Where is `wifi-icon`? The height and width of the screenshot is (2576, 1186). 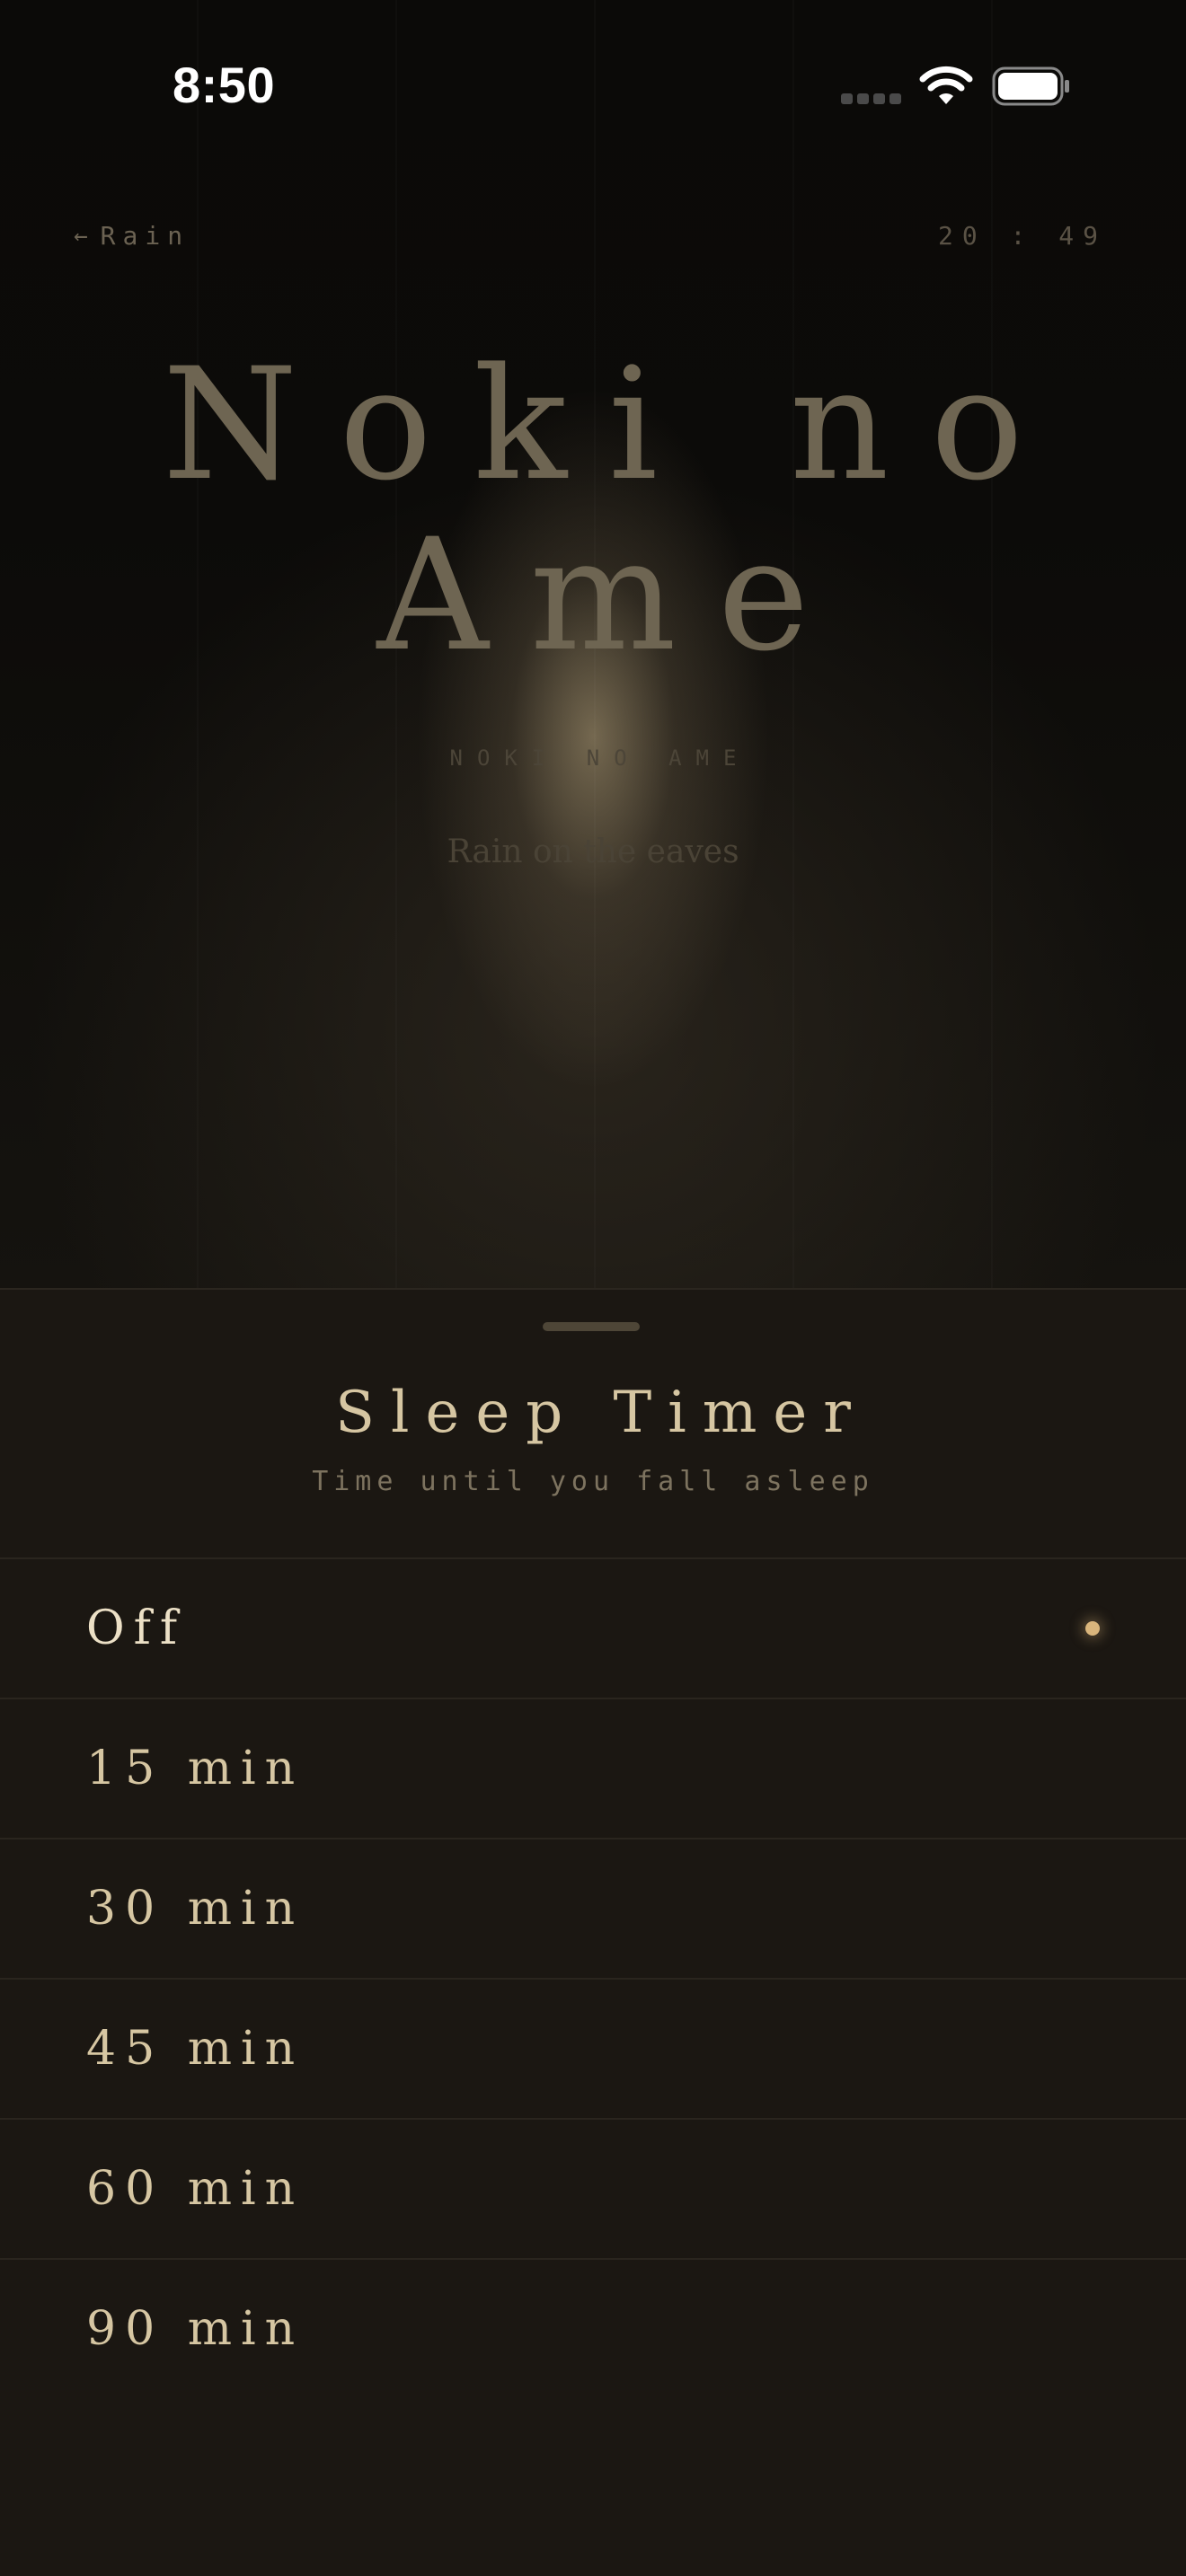
wifi-icon is located at coordinates (946, 85).